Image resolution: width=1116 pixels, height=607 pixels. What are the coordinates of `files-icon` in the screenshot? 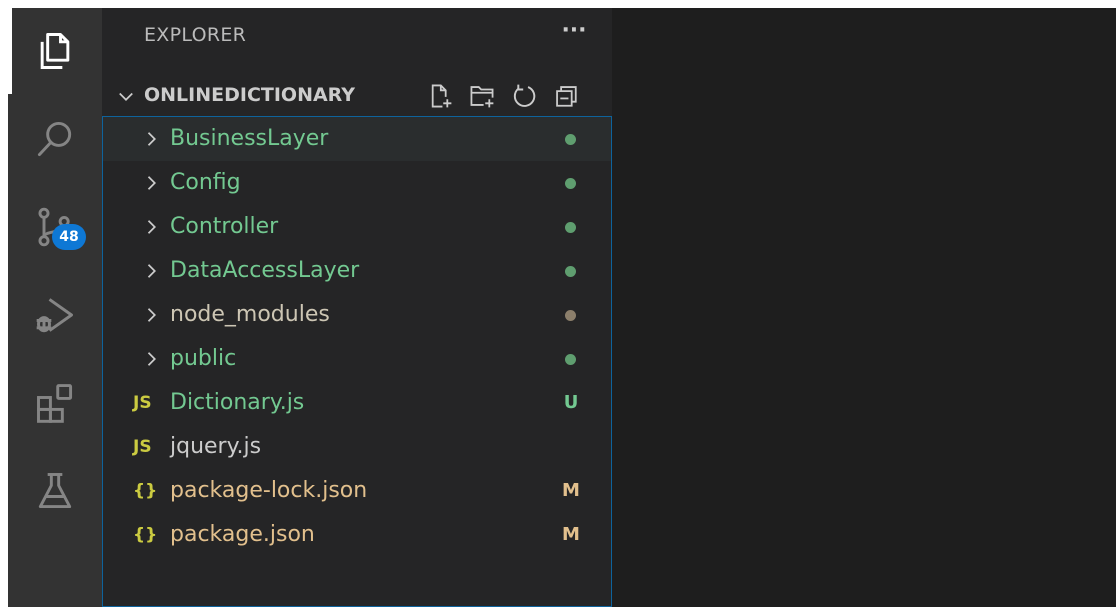 It's located at (55, 51).